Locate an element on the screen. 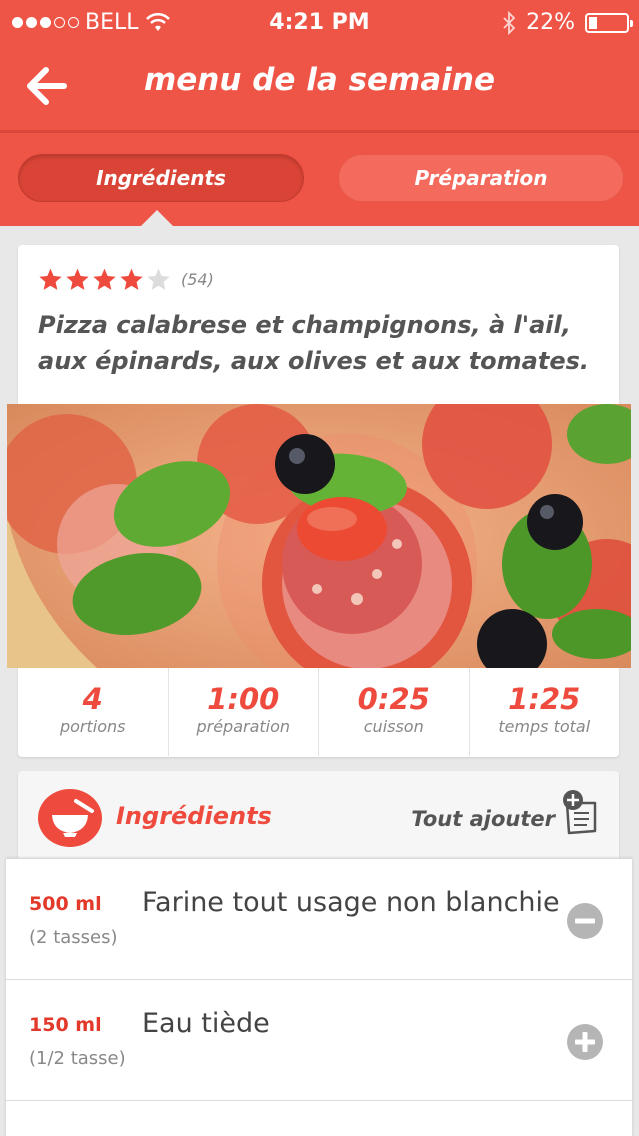 The image size is (639, 1136). stat-value: 4 is located at coordinates (92, 699).